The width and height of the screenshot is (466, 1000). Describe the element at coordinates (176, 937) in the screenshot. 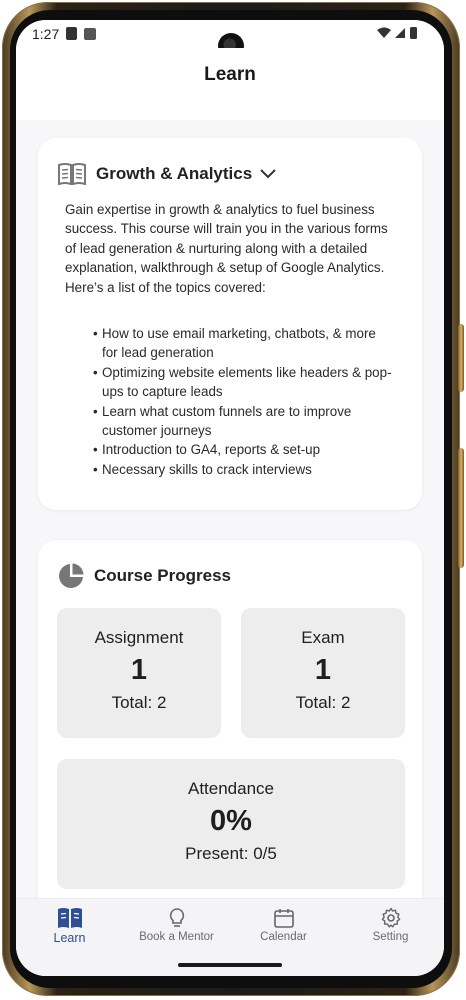

I see `nav-label-book-a-mentor: Book a Mentor` at that location.